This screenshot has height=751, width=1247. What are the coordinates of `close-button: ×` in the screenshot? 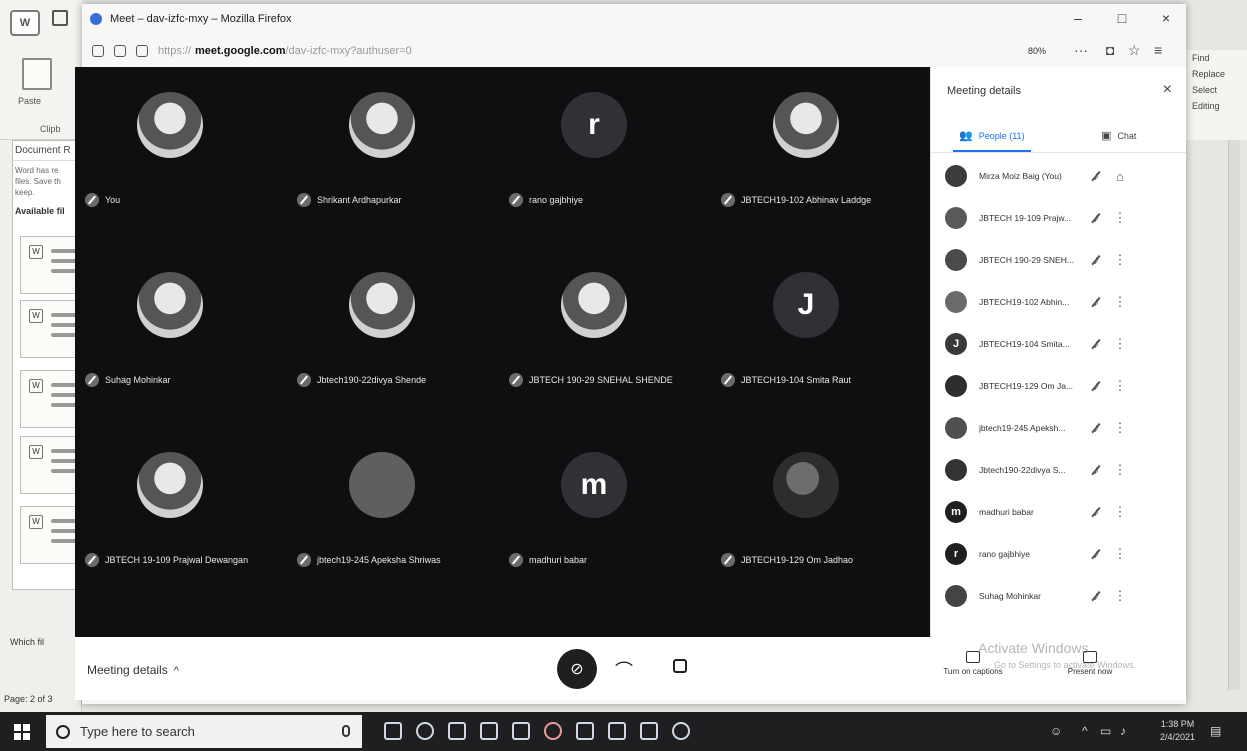 It's located at (1166, 18).